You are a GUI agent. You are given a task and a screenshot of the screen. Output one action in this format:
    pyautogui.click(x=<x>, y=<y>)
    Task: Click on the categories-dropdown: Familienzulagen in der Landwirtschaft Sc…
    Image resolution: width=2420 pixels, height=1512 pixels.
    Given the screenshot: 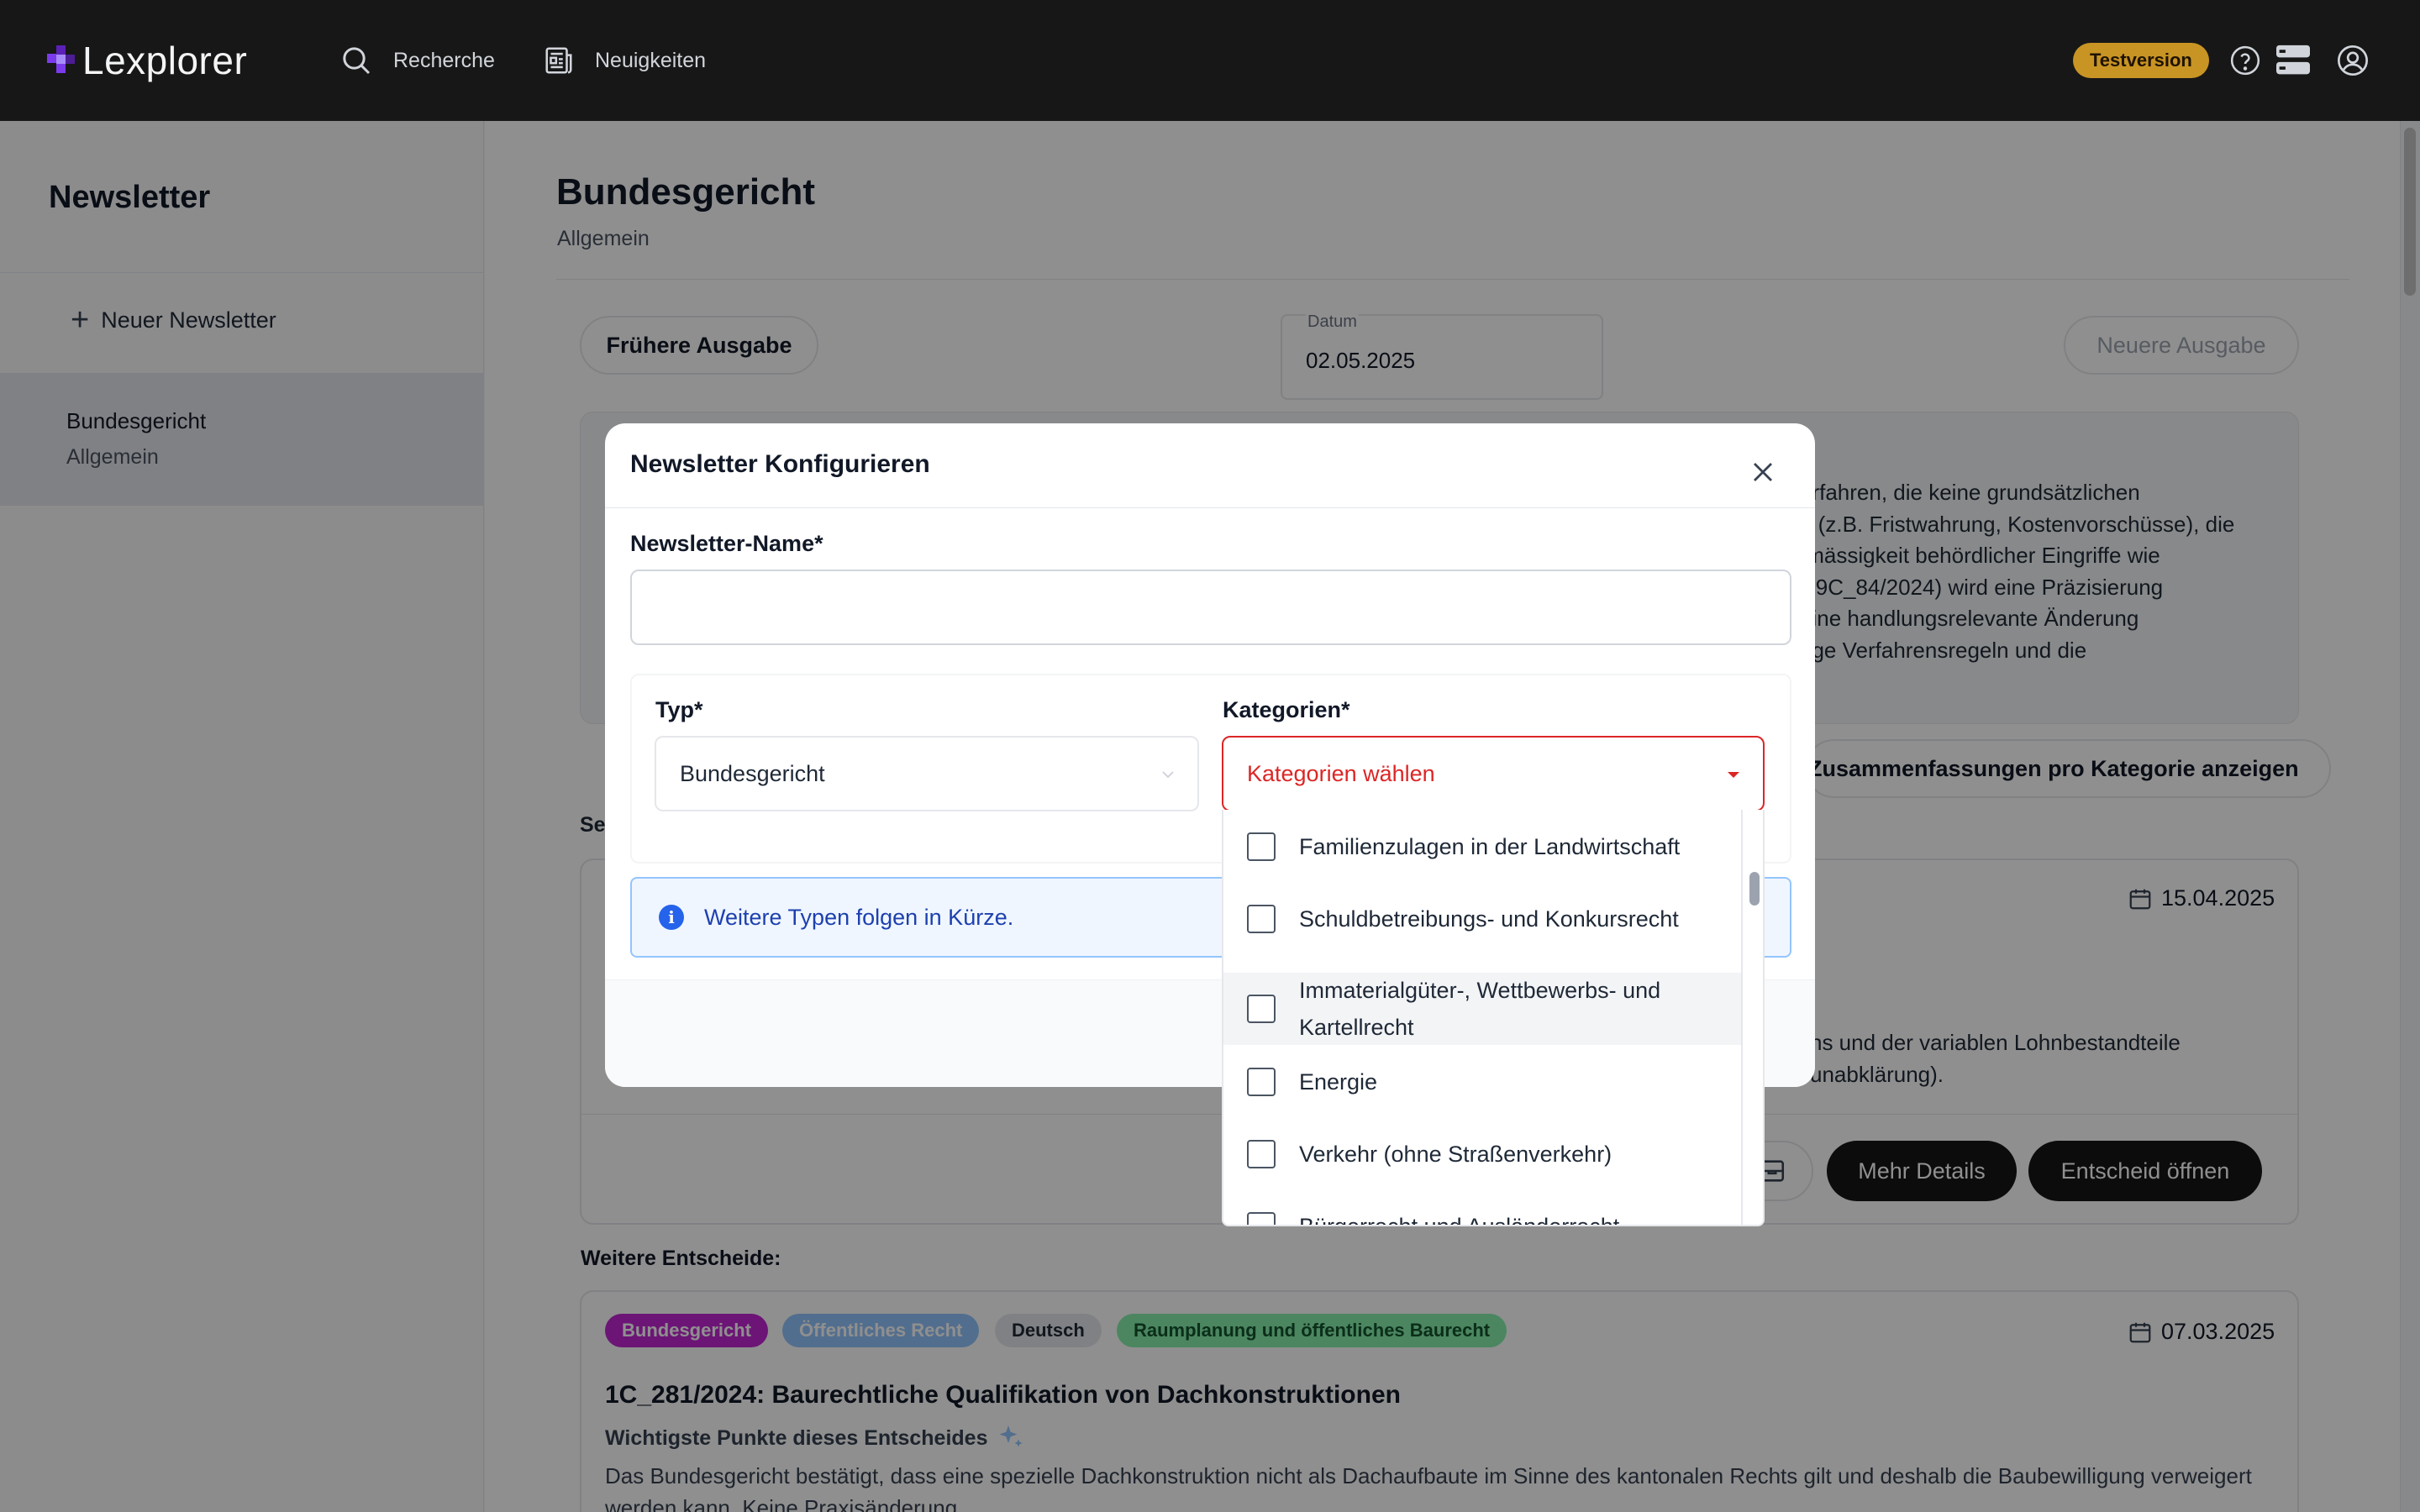 What is the action you would take?
    pyautogui.click(x=1494, y=1018)
    